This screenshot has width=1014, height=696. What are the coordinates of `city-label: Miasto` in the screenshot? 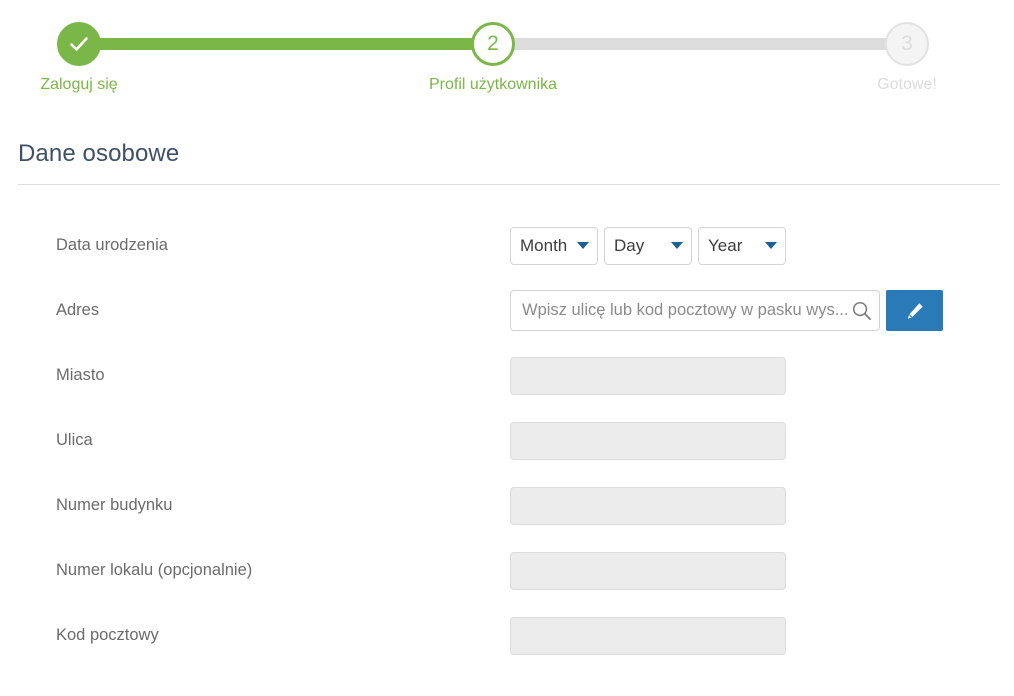 It's located at (80, 375).